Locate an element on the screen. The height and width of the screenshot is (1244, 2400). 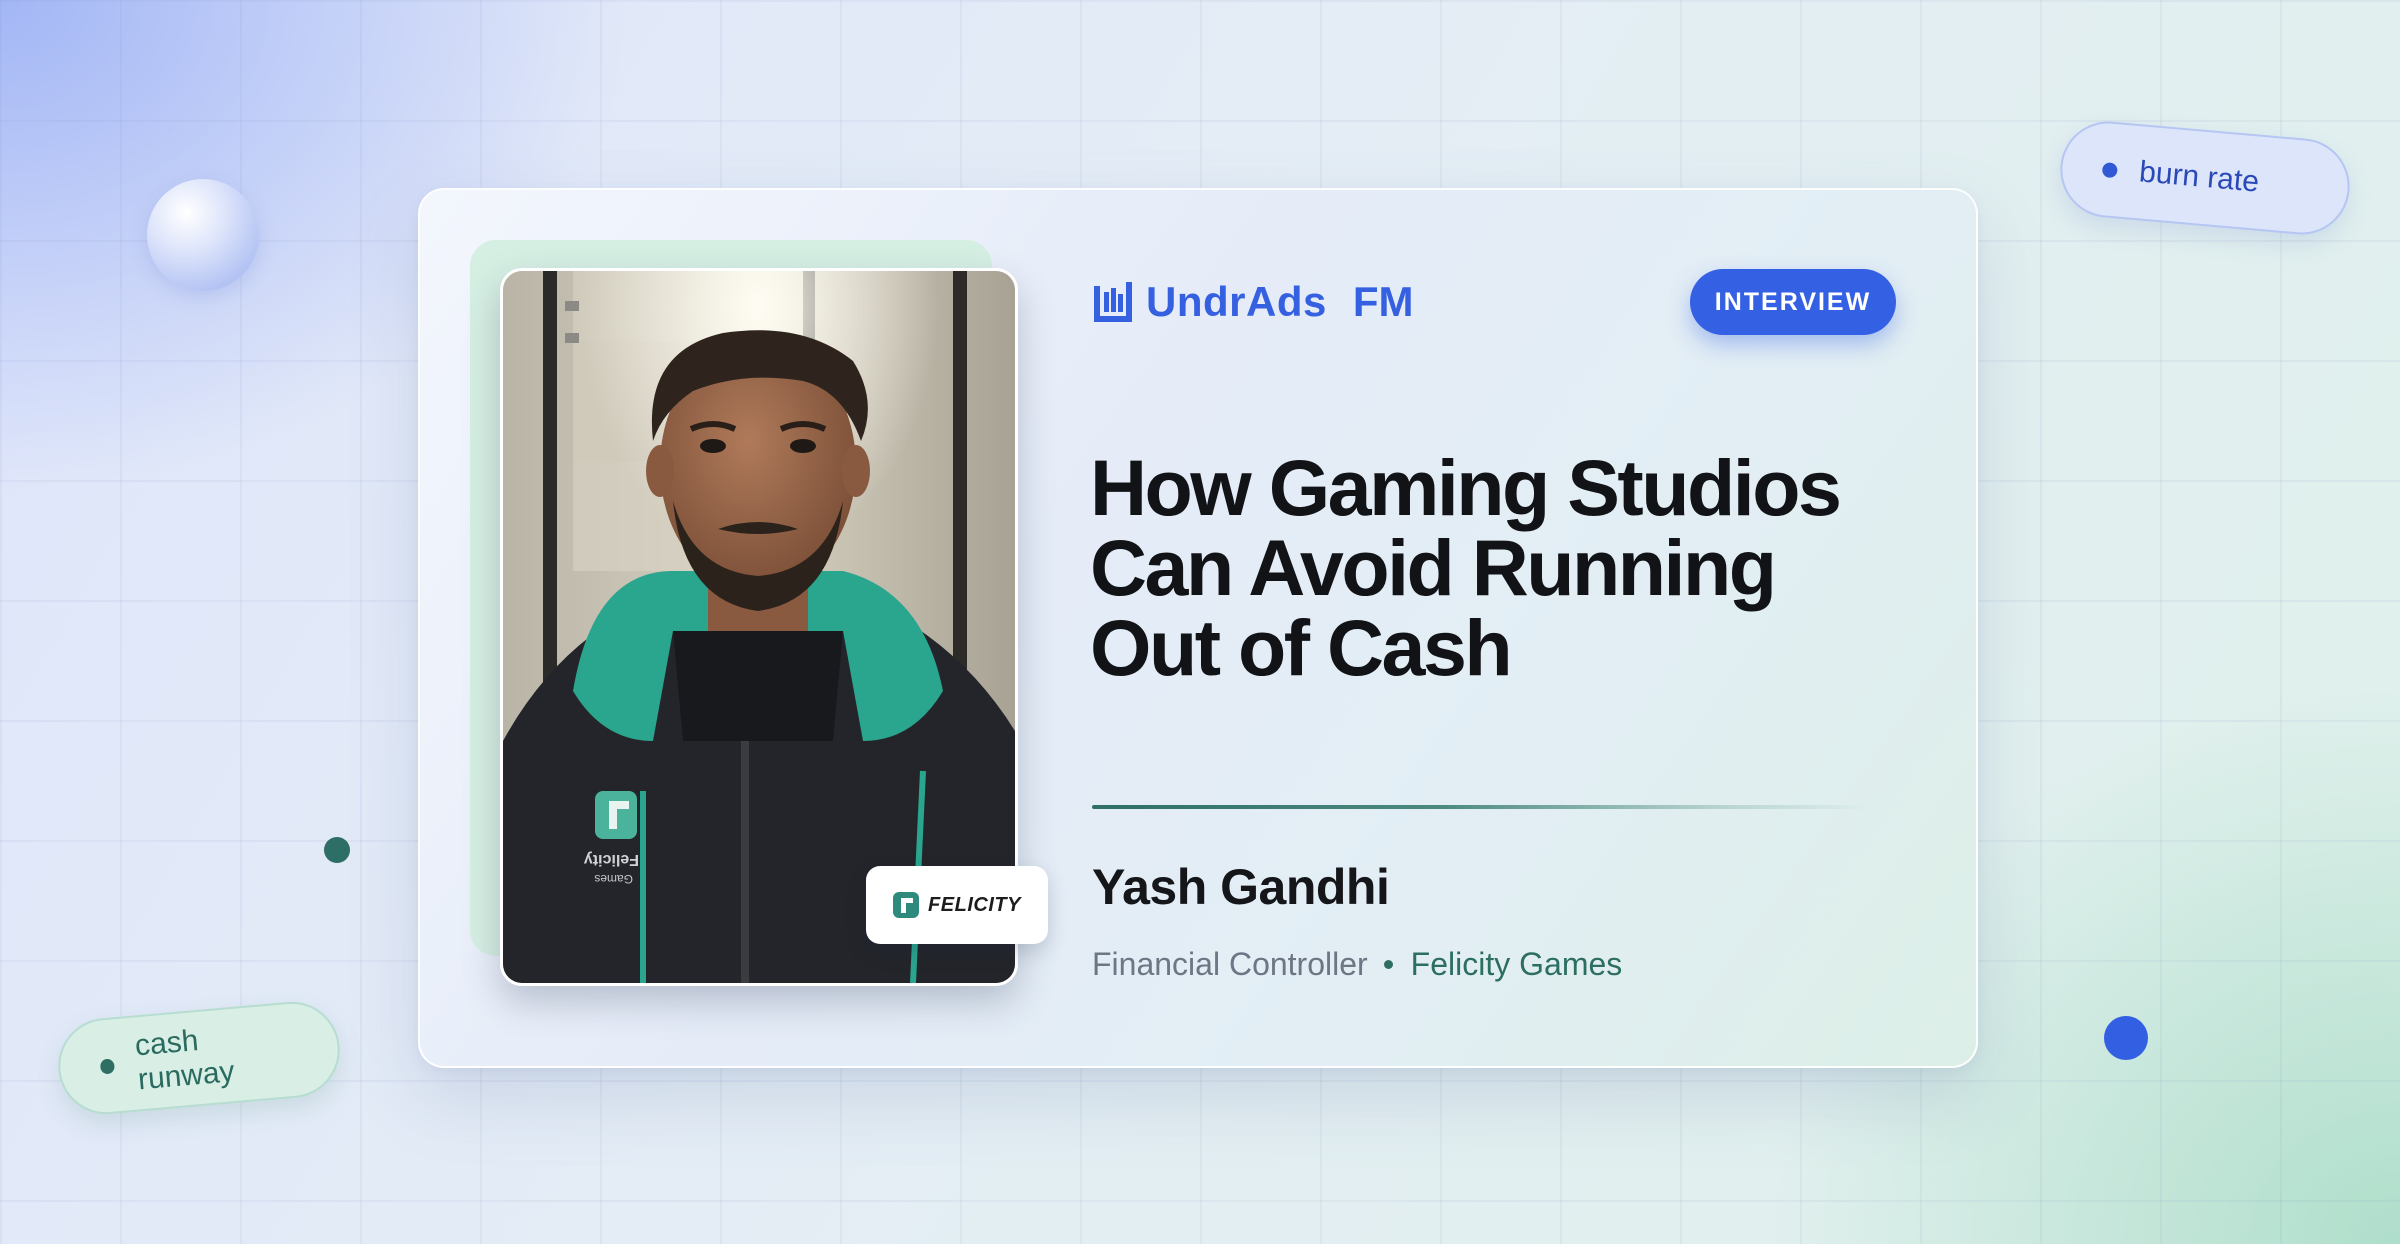
decorative-dot-blue is located at coordinates (2126, 1038).